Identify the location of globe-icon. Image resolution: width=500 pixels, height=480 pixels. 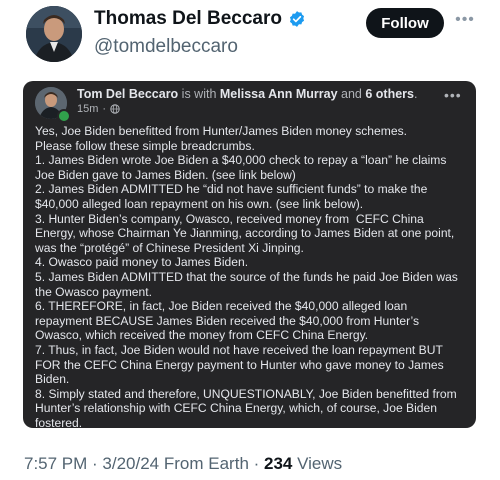
(115, 109).